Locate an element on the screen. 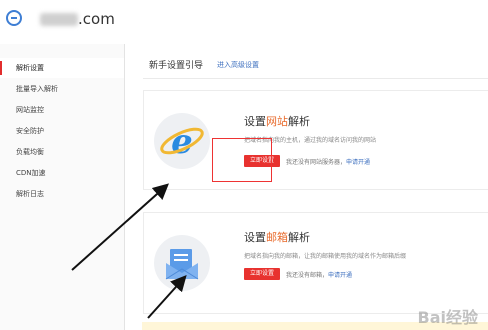  sidebar-item-dns-log: 解析日志 is located at coordinates (62, 194).